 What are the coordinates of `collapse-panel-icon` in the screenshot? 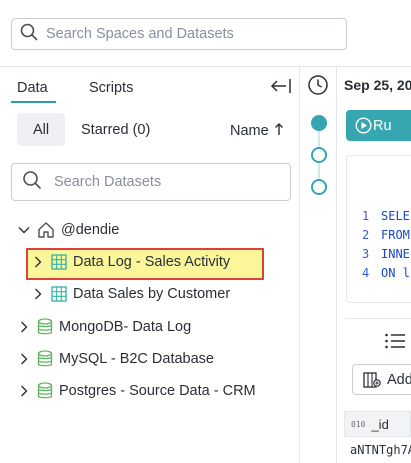 It's located at (281, 88).